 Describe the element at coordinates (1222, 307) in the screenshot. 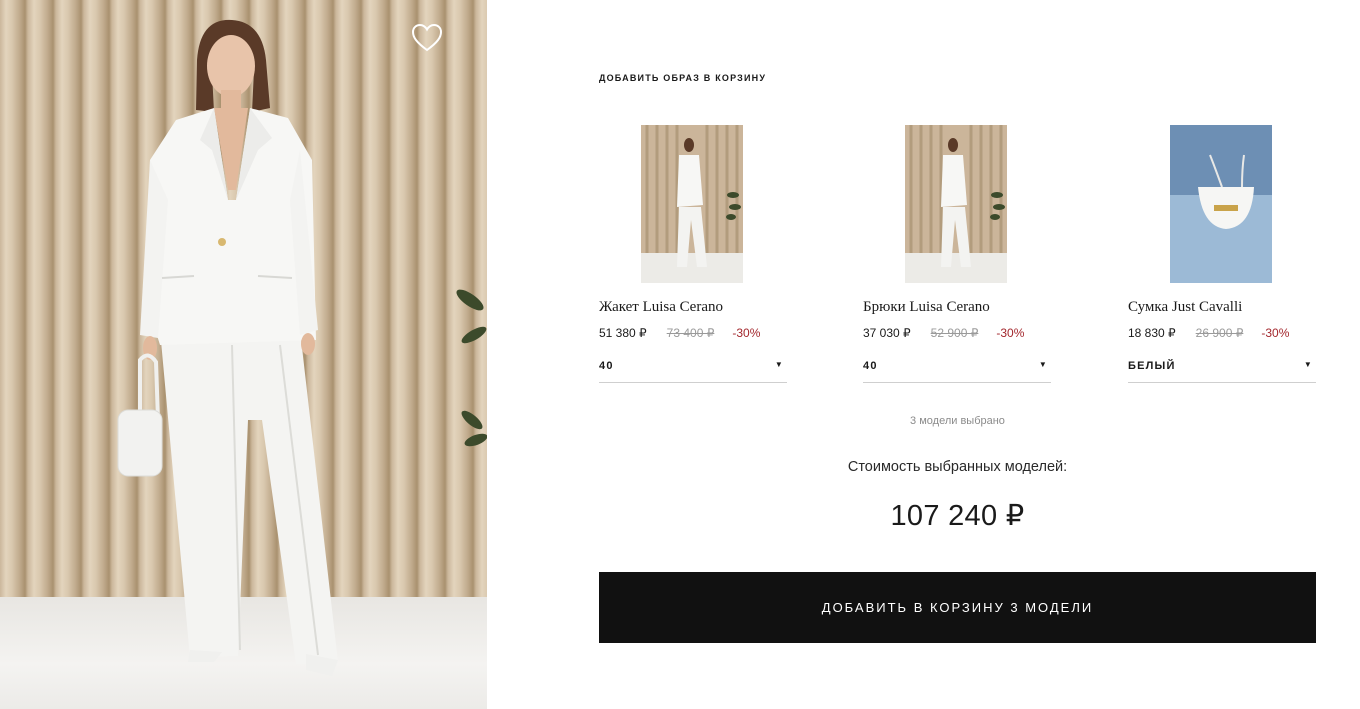

I see `product-name: Сумка Just Cavalli` at that location.